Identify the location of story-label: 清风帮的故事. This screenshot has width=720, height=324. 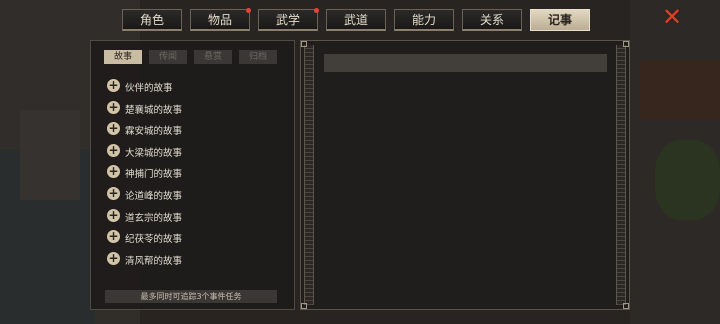
(154, 261).